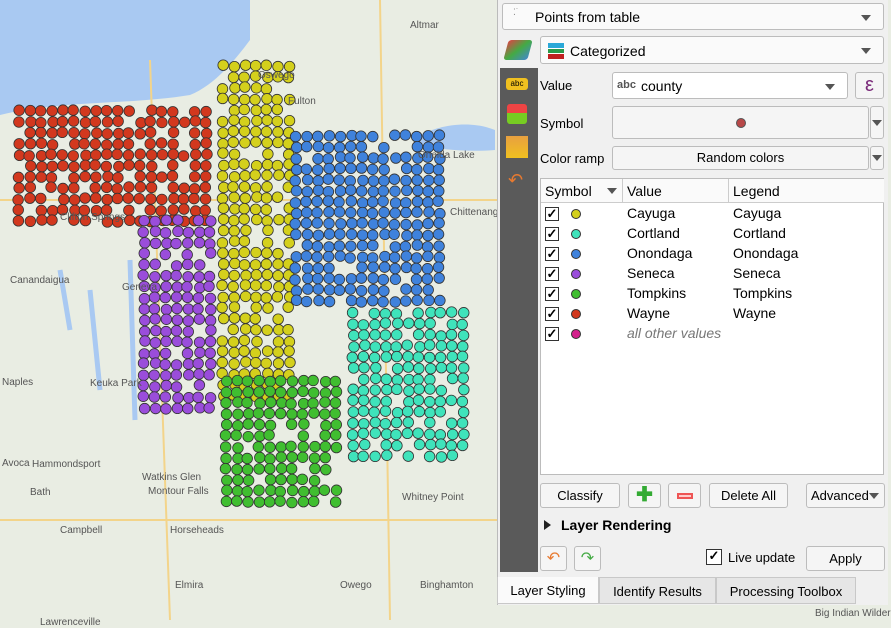 This screenshot has width=891, height=628. What do you see at coordinates (644, 495) in the screenshot?
I see `add-category-button: ✚` at bounding box center [644, 495].